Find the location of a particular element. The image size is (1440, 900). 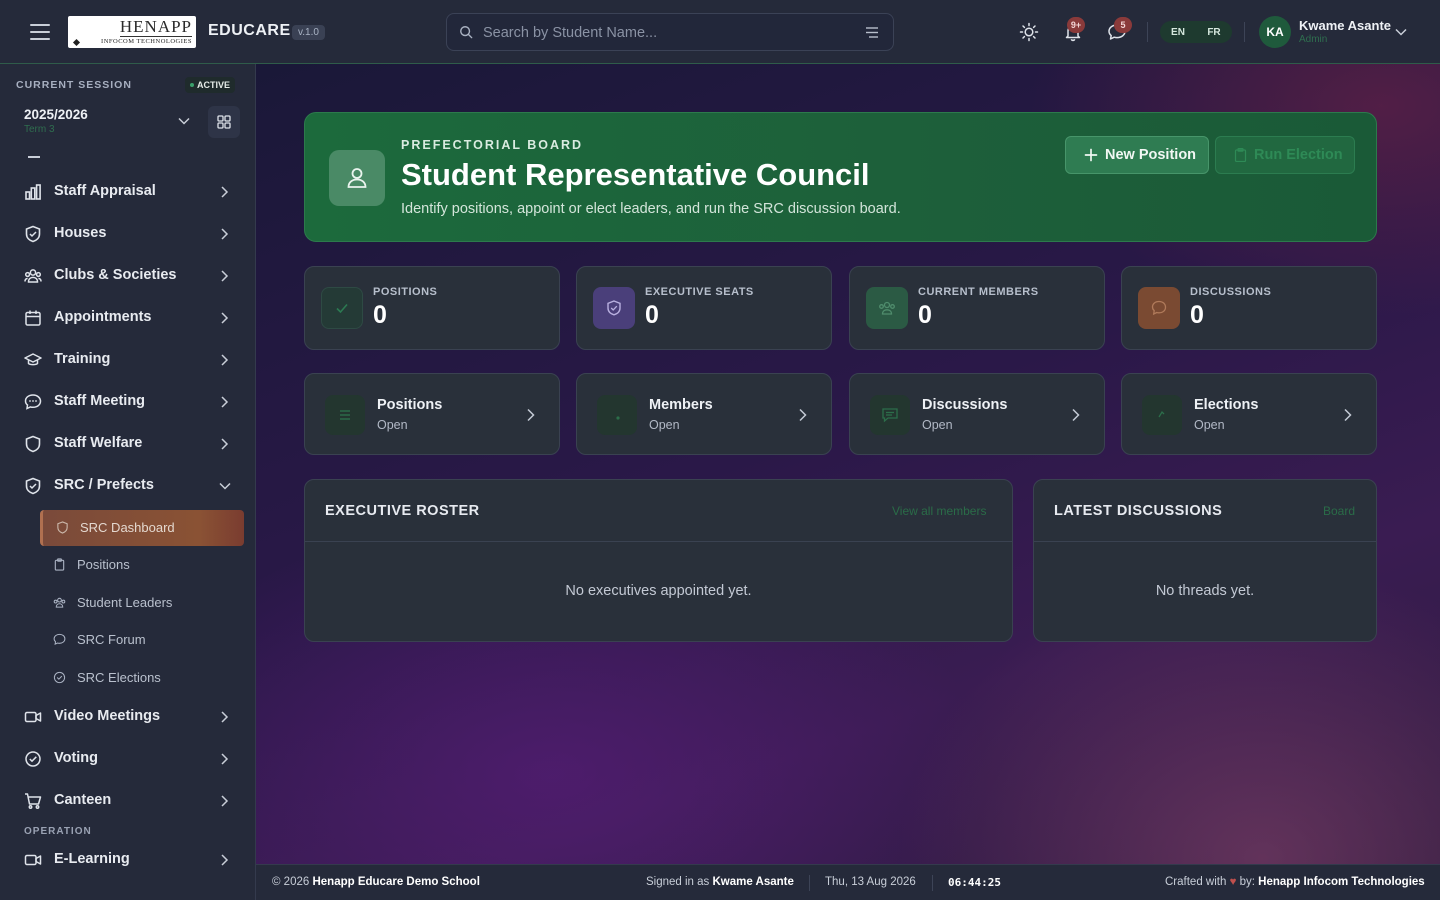

new-position-button: New Position is located at coordinates (1137, 155).